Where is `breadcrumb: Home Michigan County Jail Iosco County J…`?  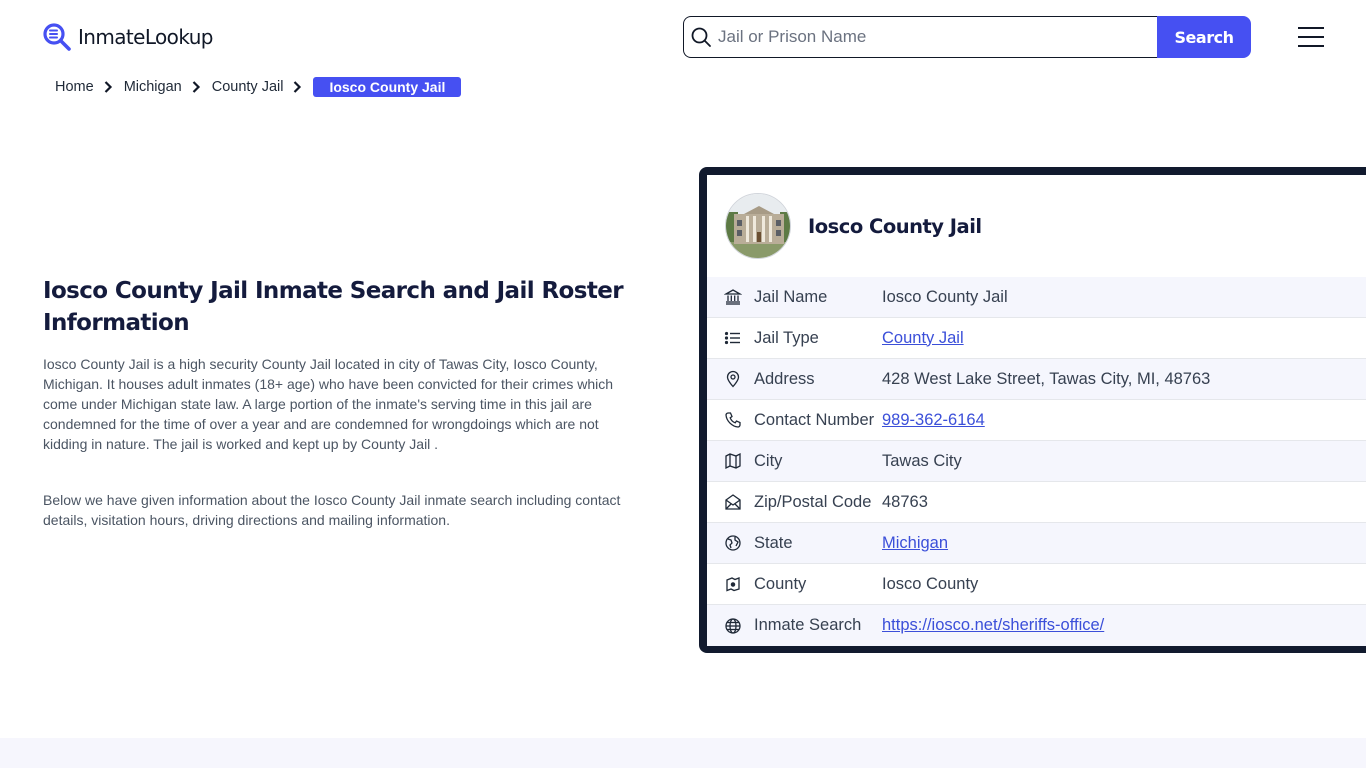
breadcrumb: Home Michigan County Jail Iosco County J… is located at coordinates (258, 87).